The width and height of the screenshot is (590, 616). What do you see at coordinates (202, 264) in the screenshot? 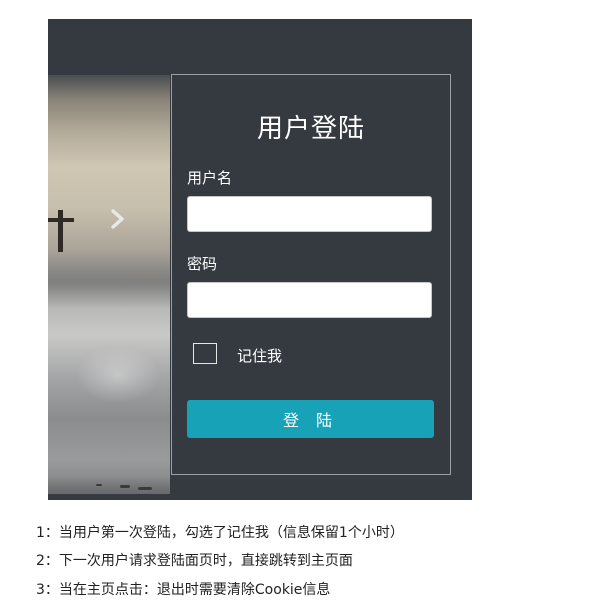
I see `password-label: 密码` at bounding box center [202, 264].